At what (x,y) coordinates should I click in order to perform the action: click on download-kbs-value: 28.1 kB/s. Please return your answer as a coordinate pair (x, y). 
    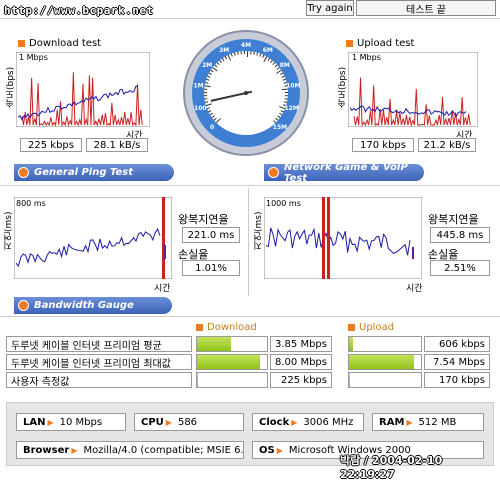
    Looking at the image, I should click on (117, 145).